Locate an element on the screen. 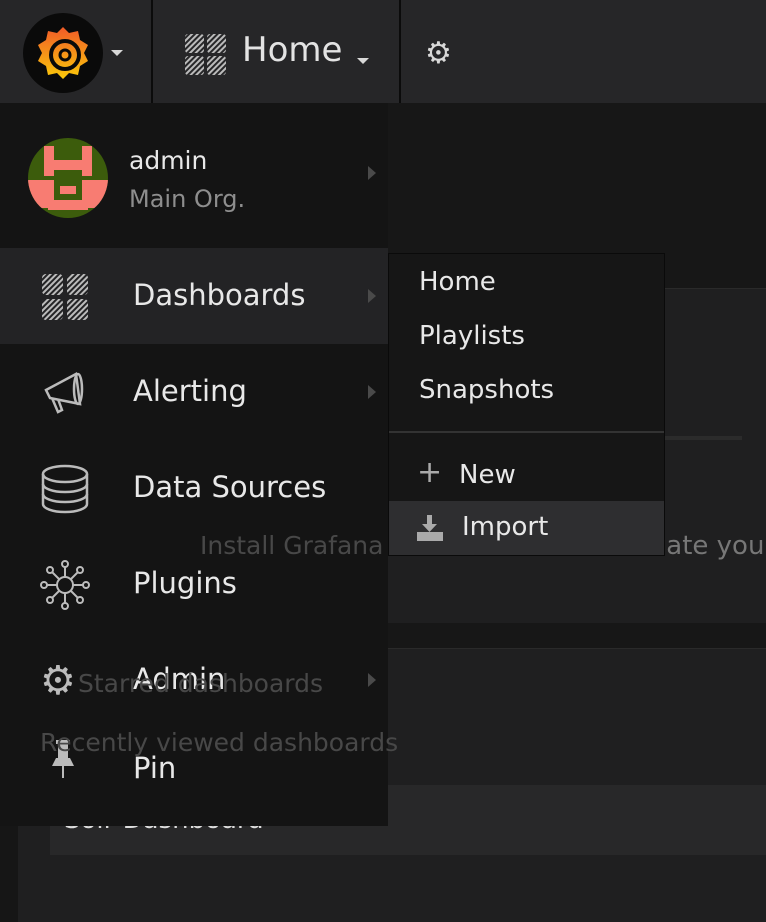 This screenshot has height=922, width=766. pin-icon is located at coordinates (63, 759).